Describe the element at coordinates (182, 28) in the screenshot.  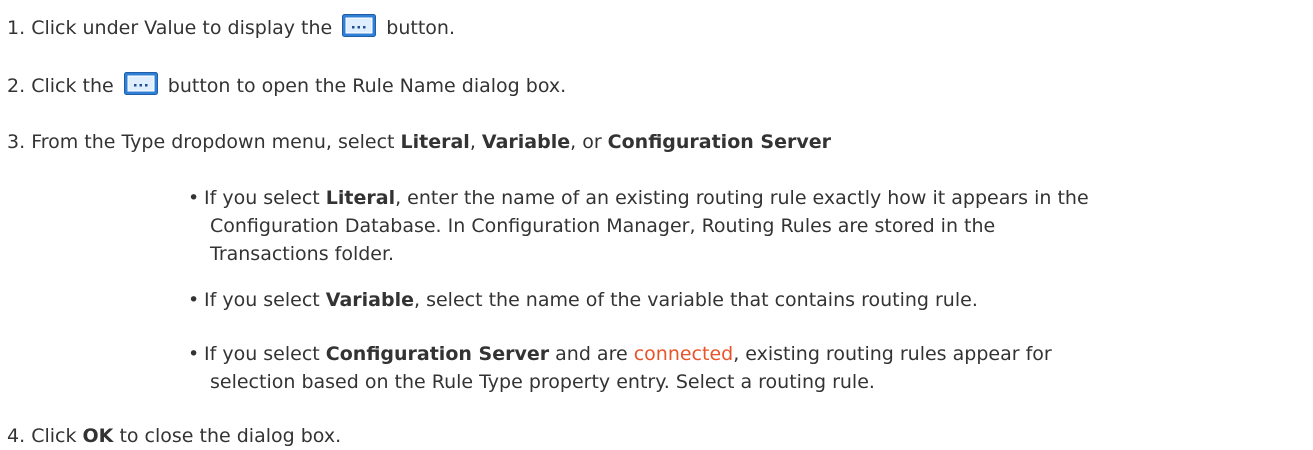
I see `step-1-text: Click under Value to display the` at that location.